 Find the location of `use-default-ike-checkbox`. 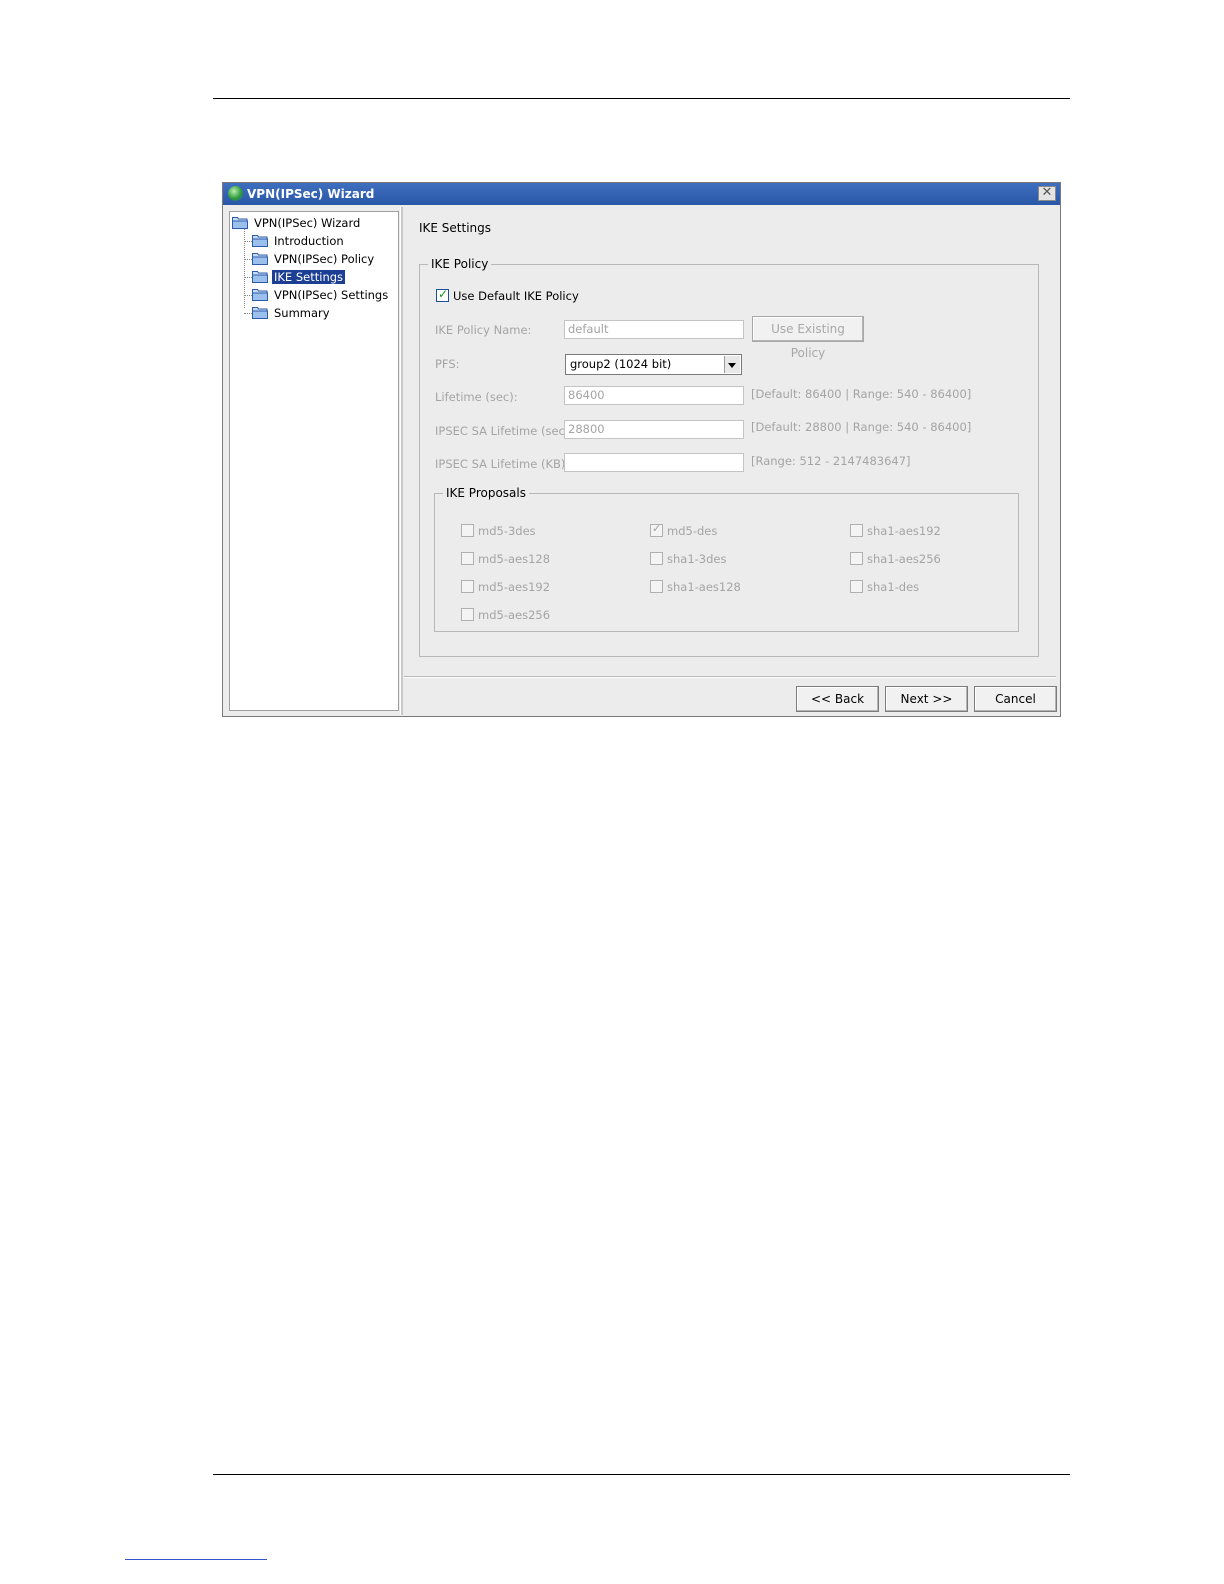

use-default-ike-checkbox is located at coordinates (442, 294).